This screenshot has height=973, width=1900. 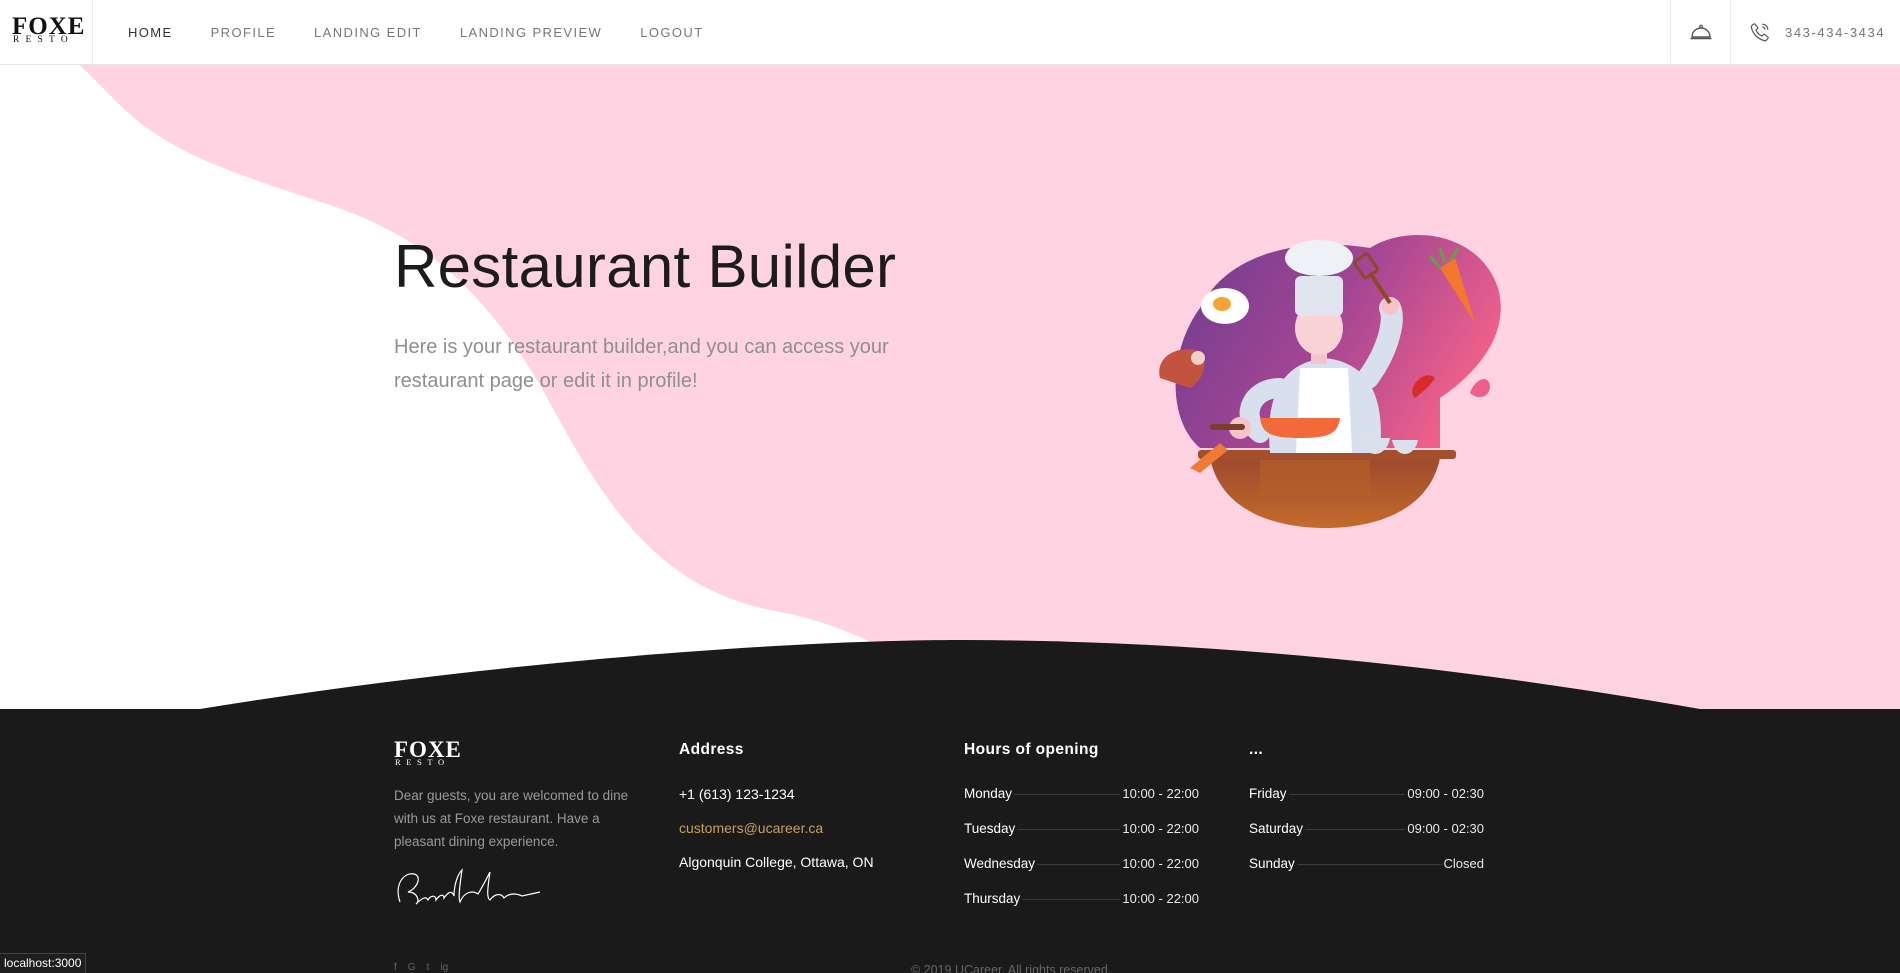 What do you see at coordinates (428, 967) in the screenshot?
I see `twitter-icon: t` at bounding box center [428, 967].